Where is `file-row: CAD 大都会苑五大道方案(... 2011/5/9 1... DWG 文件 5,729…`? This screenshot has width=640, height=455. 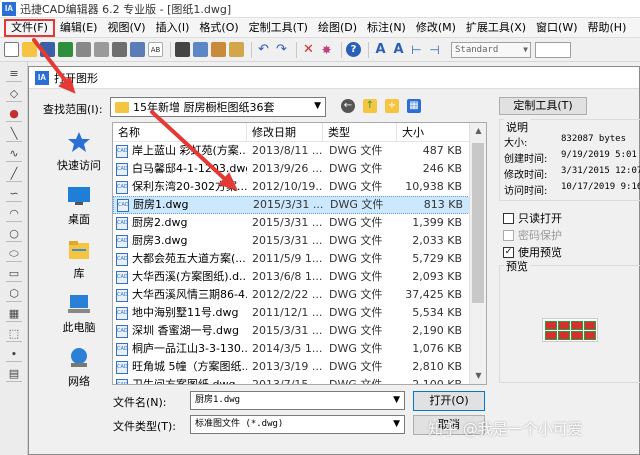
file-row: CAD 大都会苑五大道方案(... 2011/5/9 1... DWG 文件 5,729… is located at coordinates (299, 259).